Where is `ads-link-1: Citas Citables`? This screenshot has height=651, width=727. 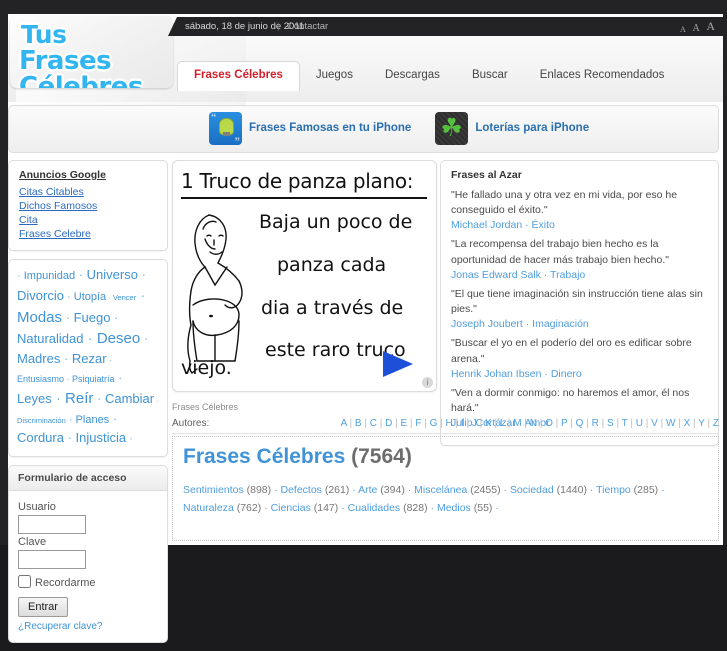 ads-link-1: Citas Citables is located at coordinates (88, 192).